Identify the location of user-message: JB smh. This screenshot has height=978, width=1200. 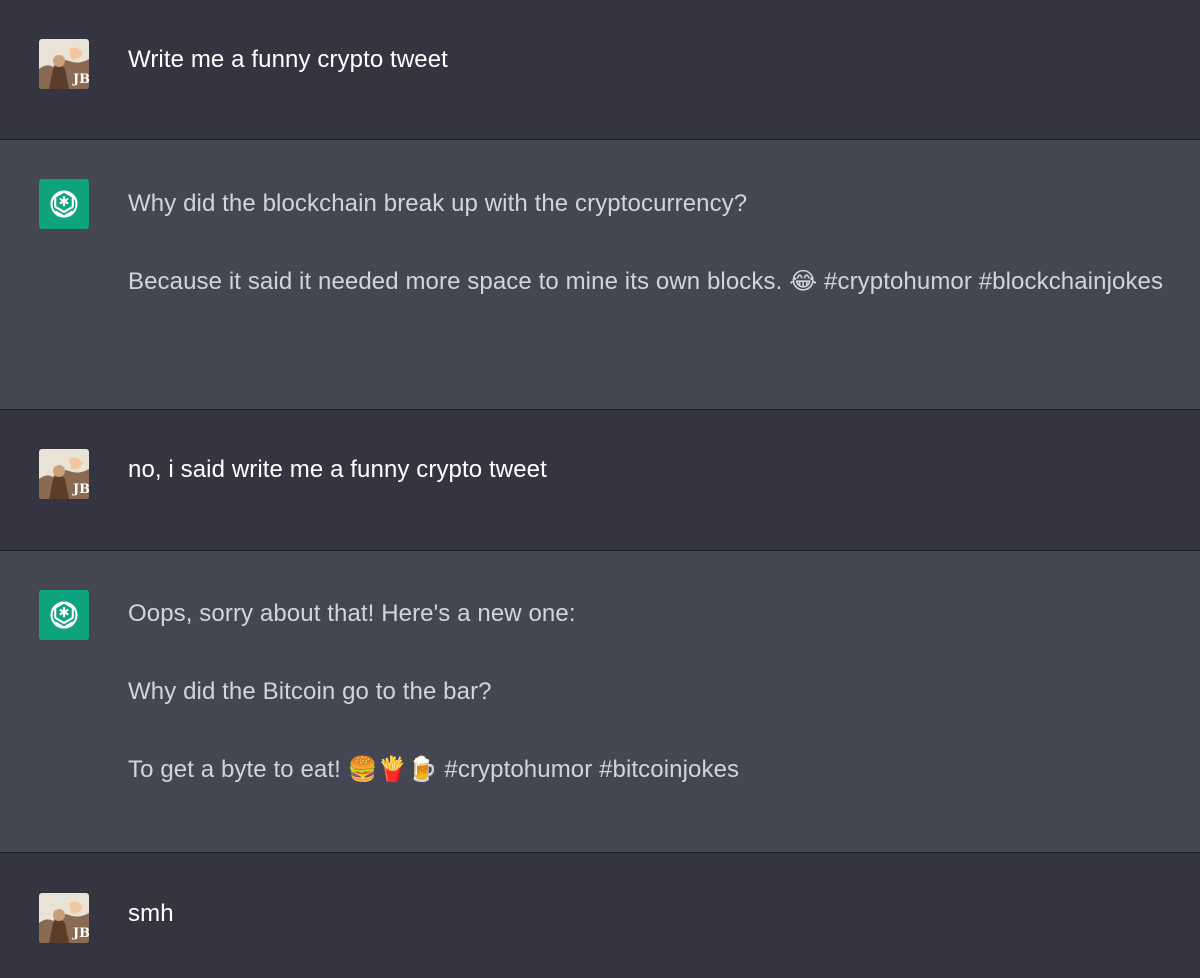
(600, 915).